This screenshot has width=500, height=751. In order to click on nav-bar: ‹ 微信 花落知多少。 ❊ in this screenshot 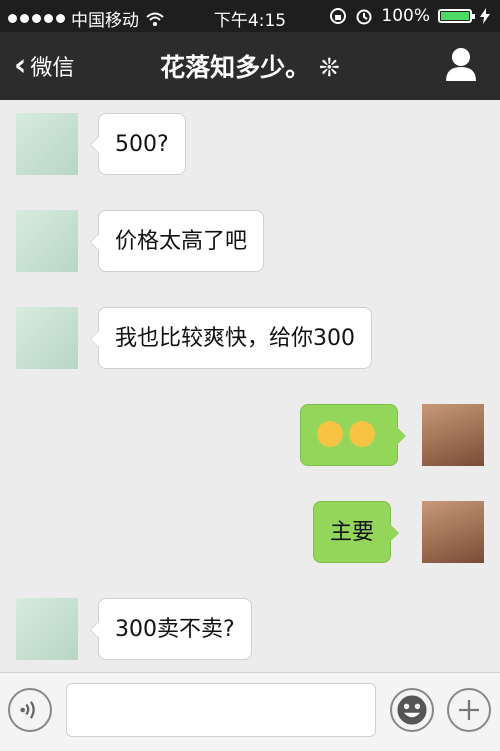, I will do `click(250, 66)`.